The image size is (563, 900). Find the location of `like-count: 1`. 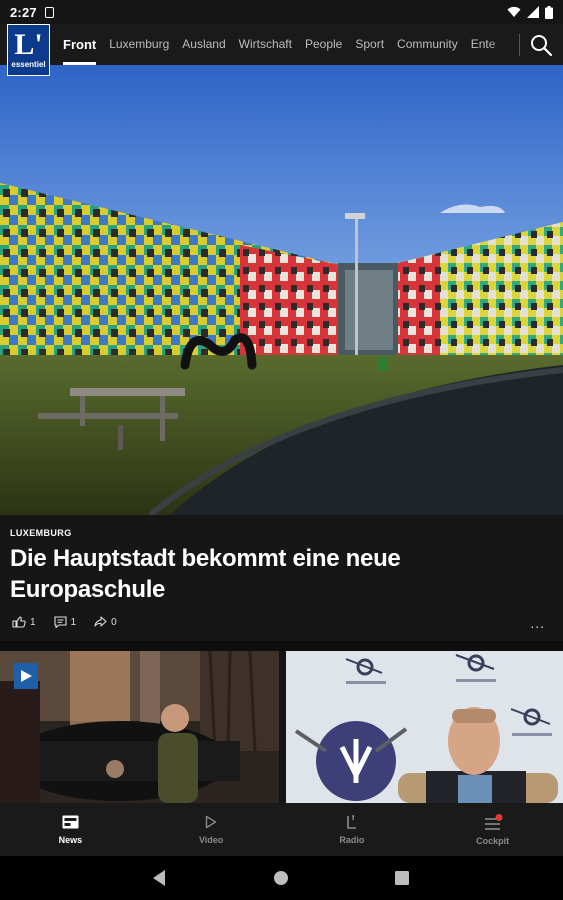

like-count: 1 is located at coordinates (33, 622).